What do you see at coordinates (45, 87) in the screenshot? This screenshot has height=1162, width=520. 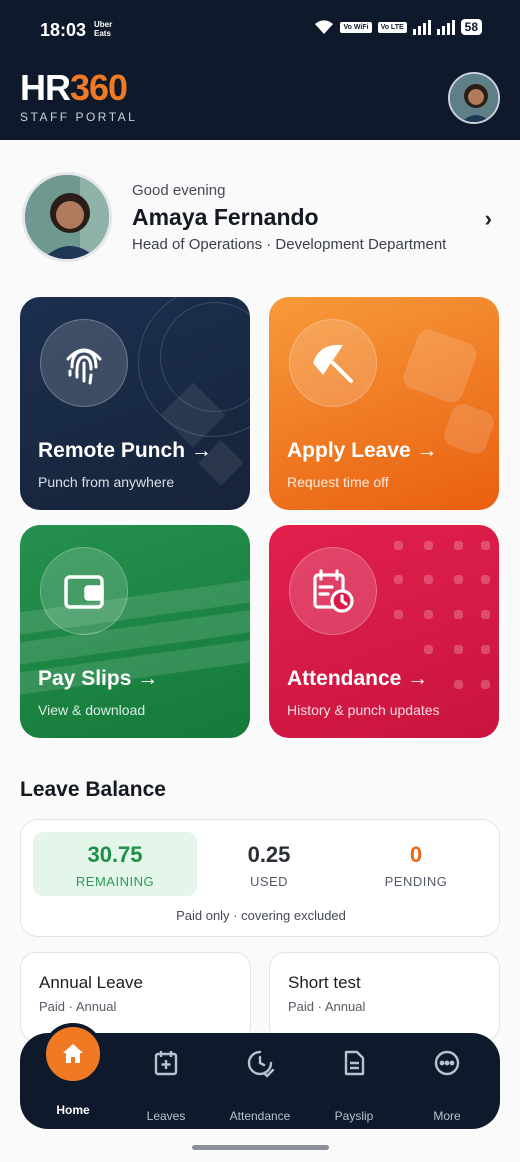 I see `logo-text: HR` at bounding box center [45, 87].